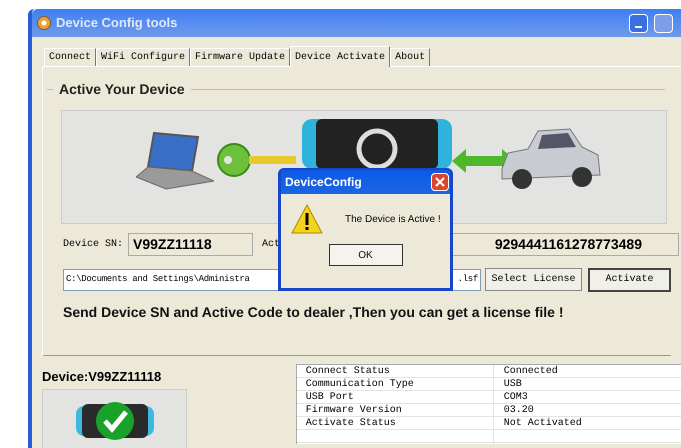 Image resolution: width=681 pixels, height=448 pixels. What do you see at coordinates (565, 244) in the screenshot?
I see `active-code-field: 9294441161278773489` at bounding box center [565, 244].